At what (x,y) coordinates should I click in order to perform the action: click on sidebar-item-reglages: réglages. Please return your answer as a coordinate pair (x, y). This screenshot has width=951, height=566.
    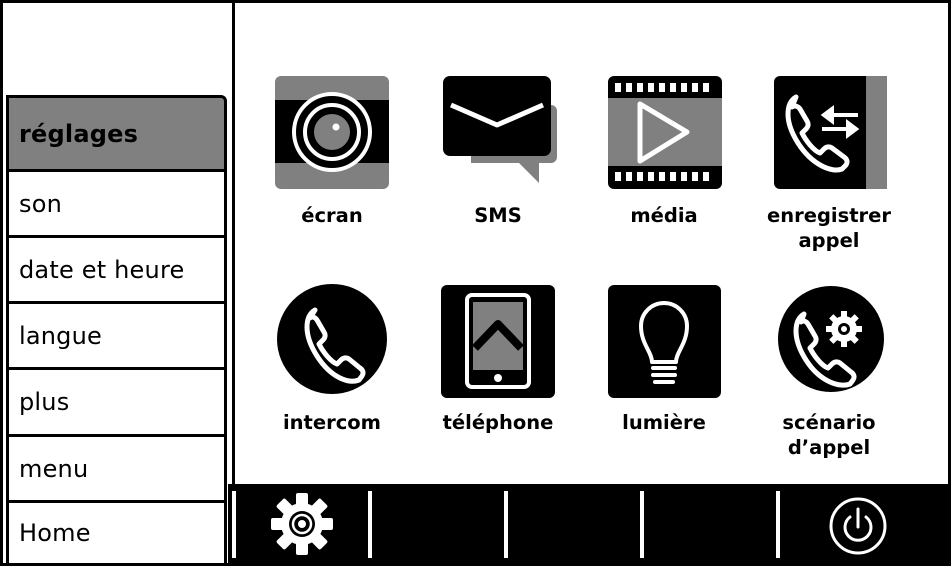
    Looking at the image, I should click on (116, 133).